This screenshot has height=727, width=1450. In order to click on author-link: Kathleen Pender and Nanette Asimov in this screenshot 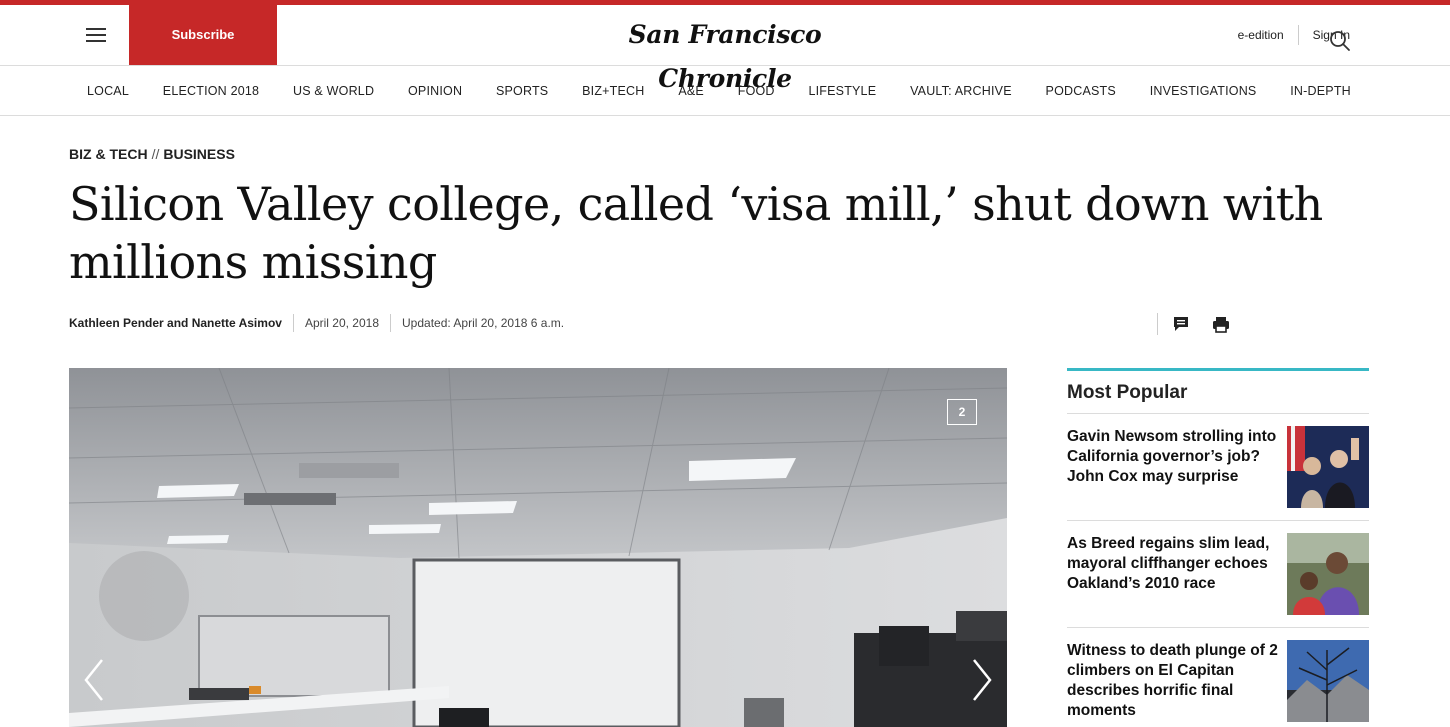, I will do `click(175, 323)`.